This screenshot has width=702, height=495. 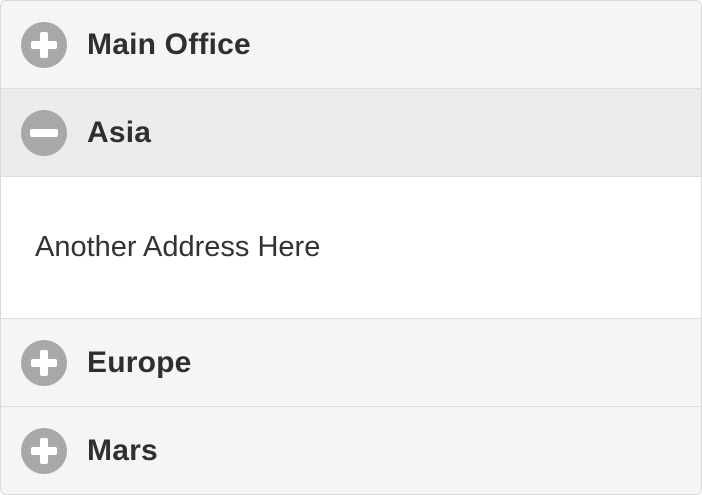 What do you see at coordinates (178, 247) in the screenshot?
I see `address-text: Another Address Here` at bounding box center [178, 247].